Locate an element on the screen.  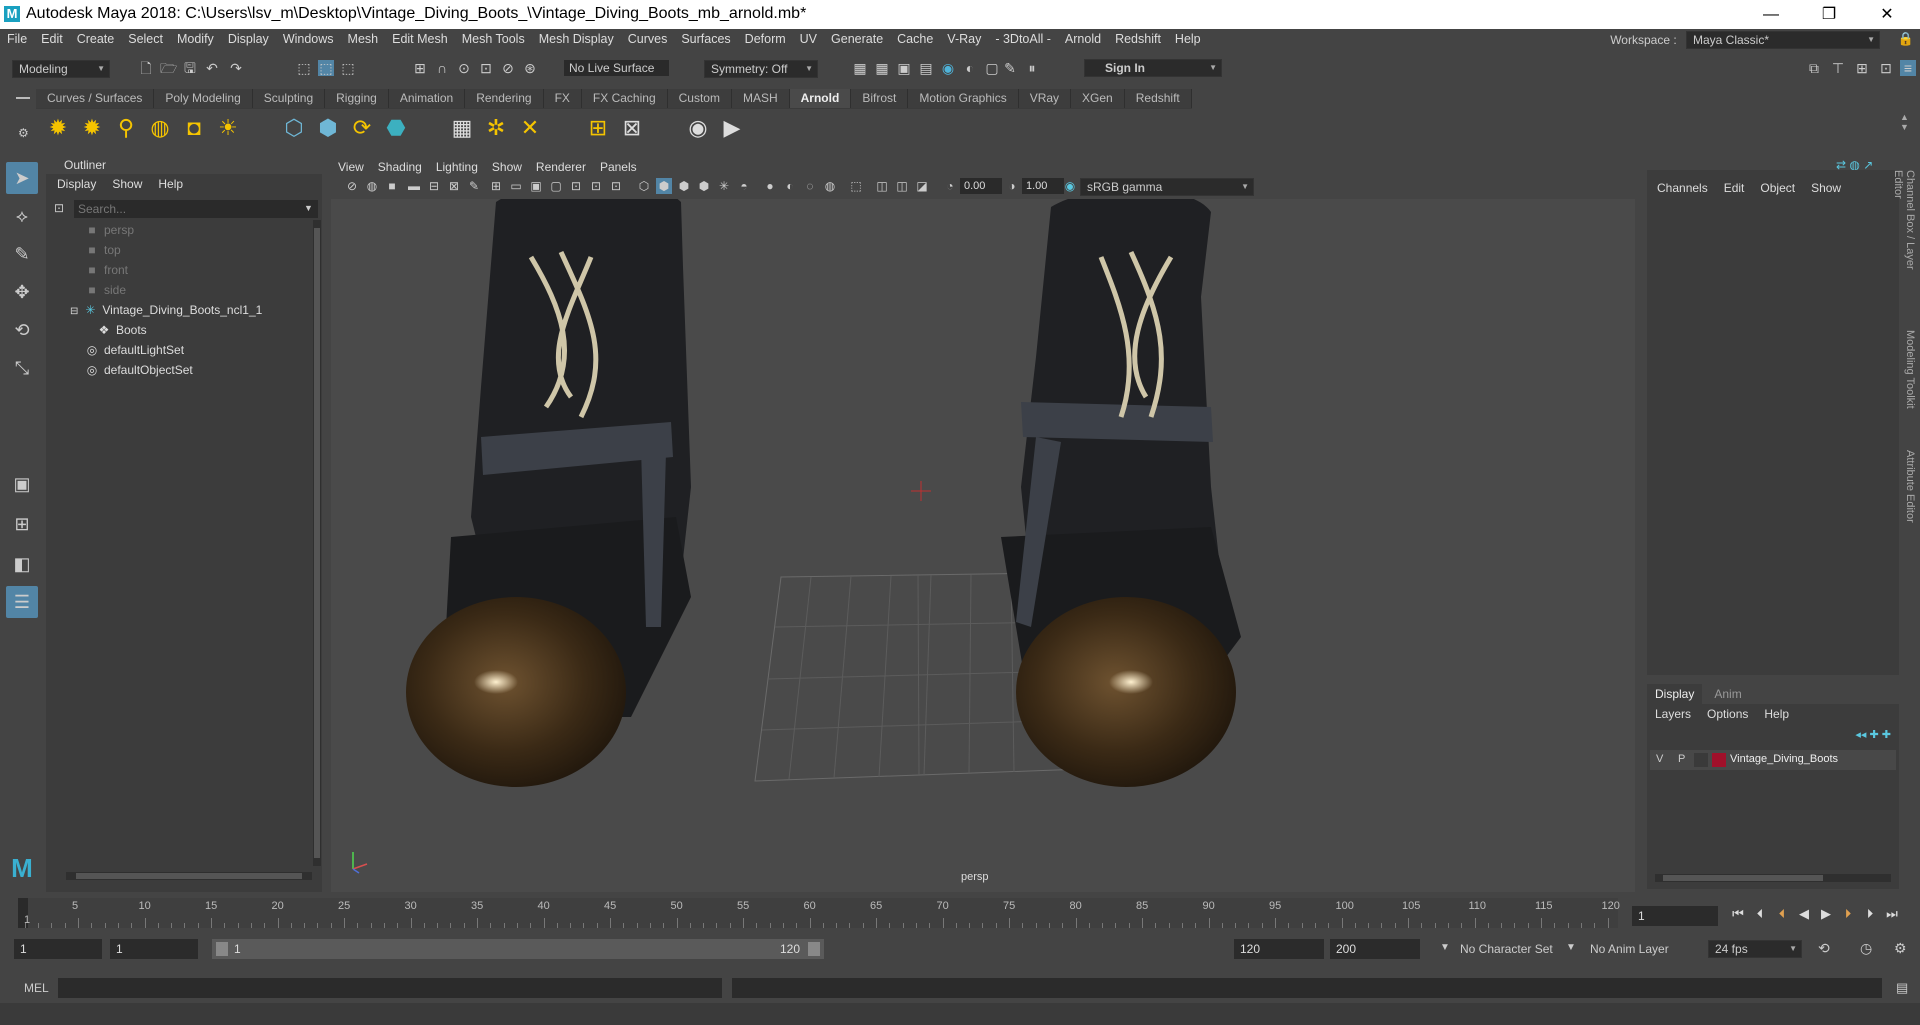
list-item: ◎ defaultLightSet is located at coordinates (134, 350).